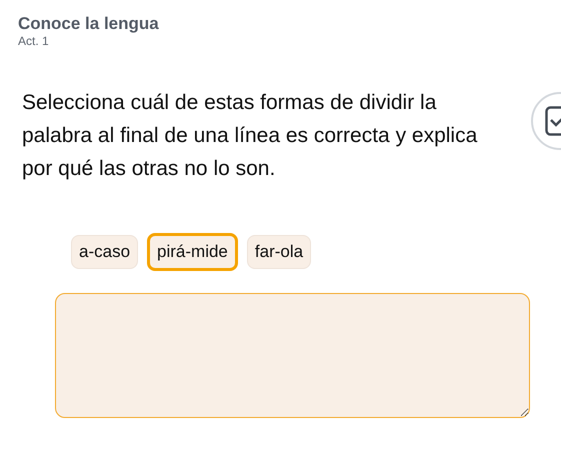  What do you see at coordinates (279, 252) in the screenshot?
I see `option-chip: far-ola` at bounding box center [279, 252].